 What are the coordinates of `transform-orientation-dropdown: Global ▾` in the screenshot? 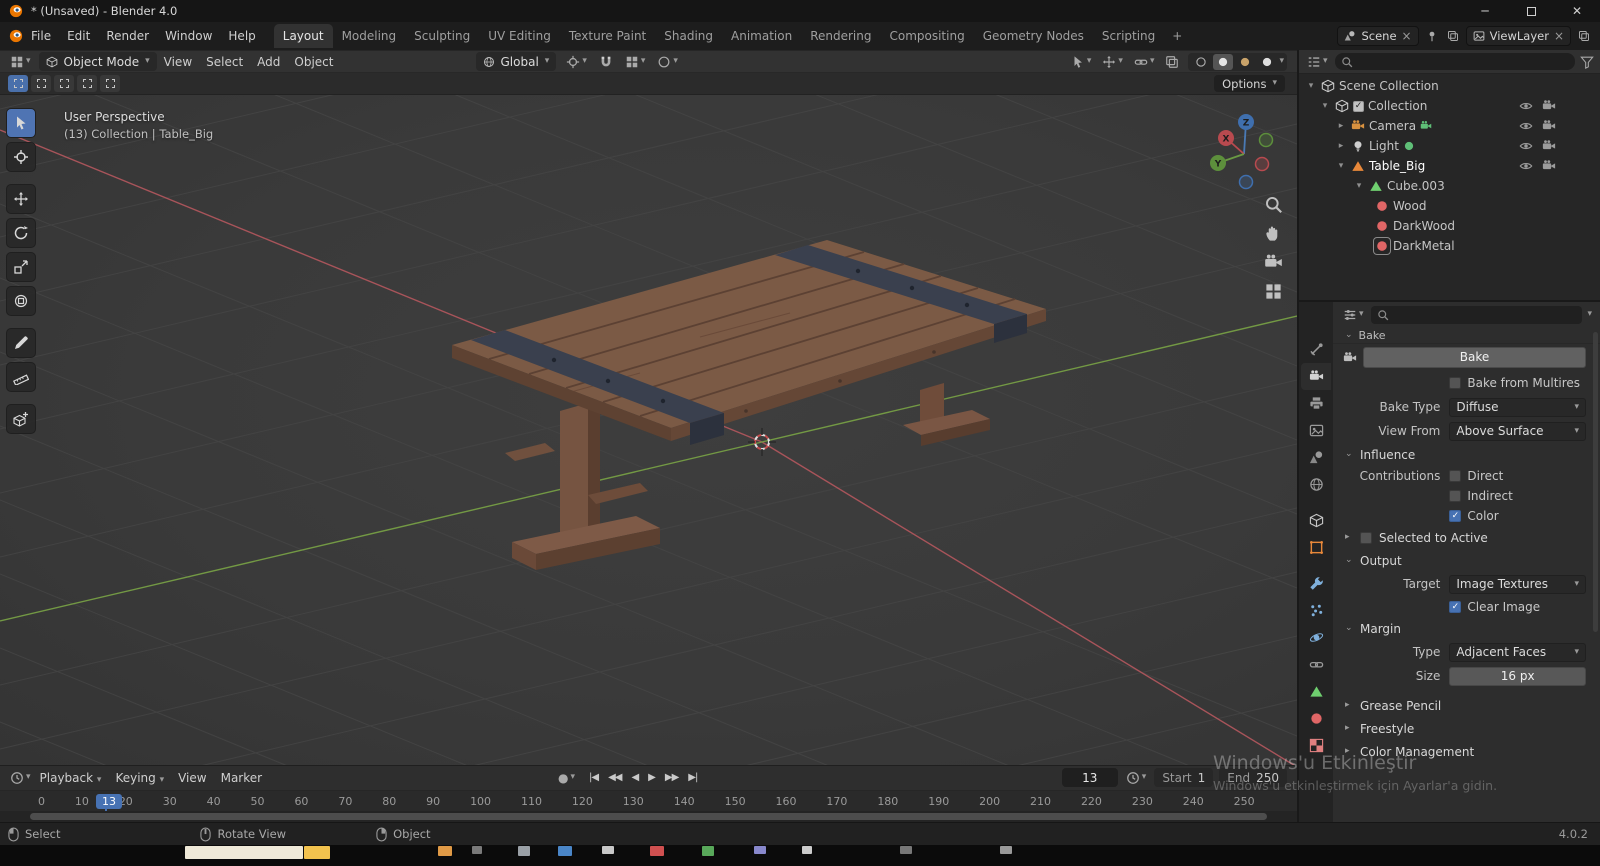 It's located at (516, 61).